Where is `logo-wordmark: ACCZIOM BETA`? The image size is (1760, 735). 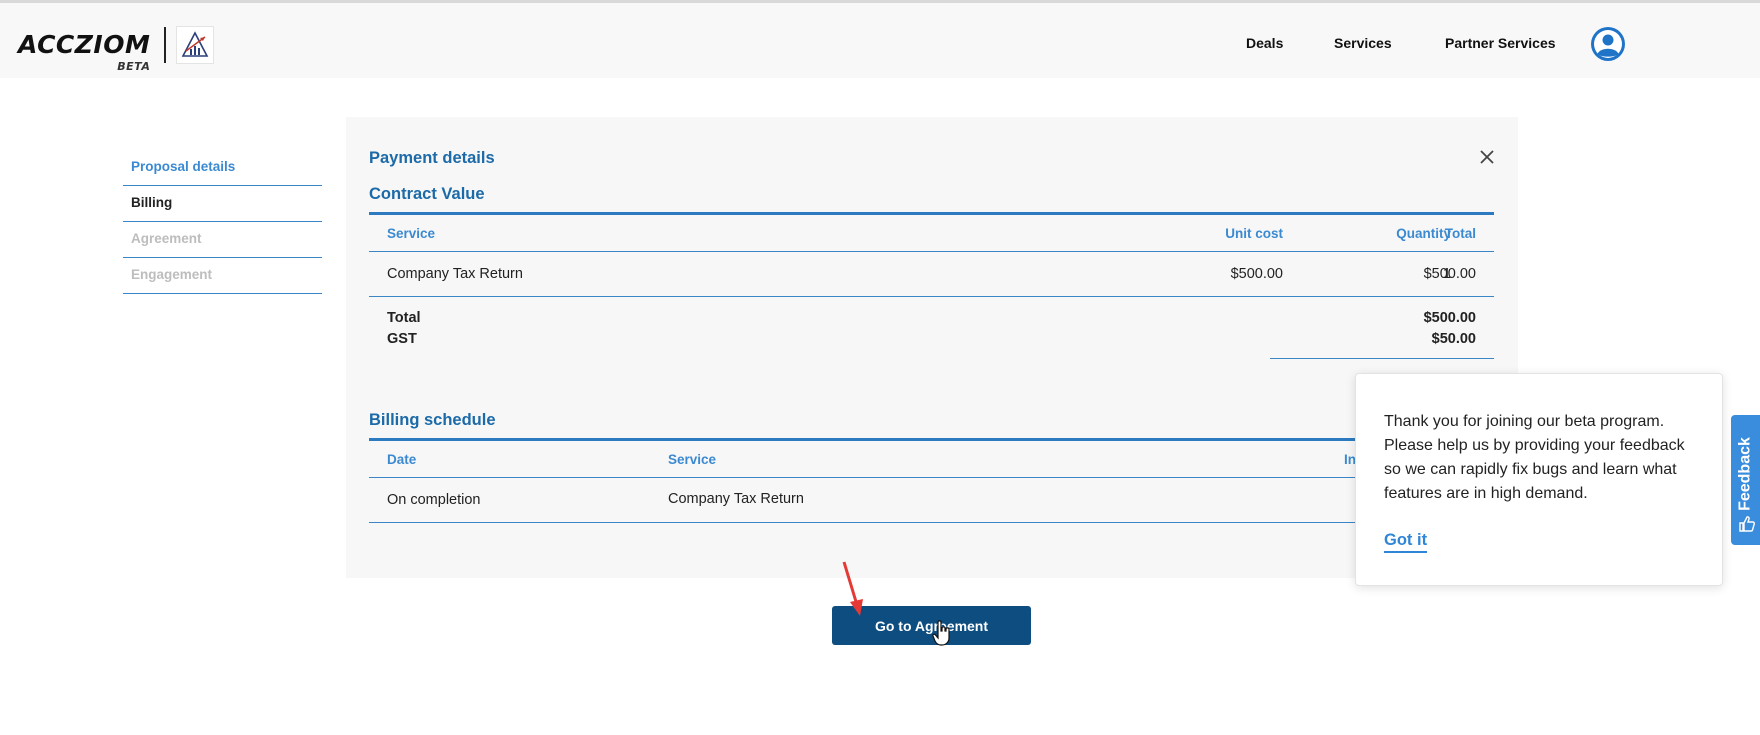
logo-wordmark: ACCZIOM BETA is located at coordinates (84, 52).